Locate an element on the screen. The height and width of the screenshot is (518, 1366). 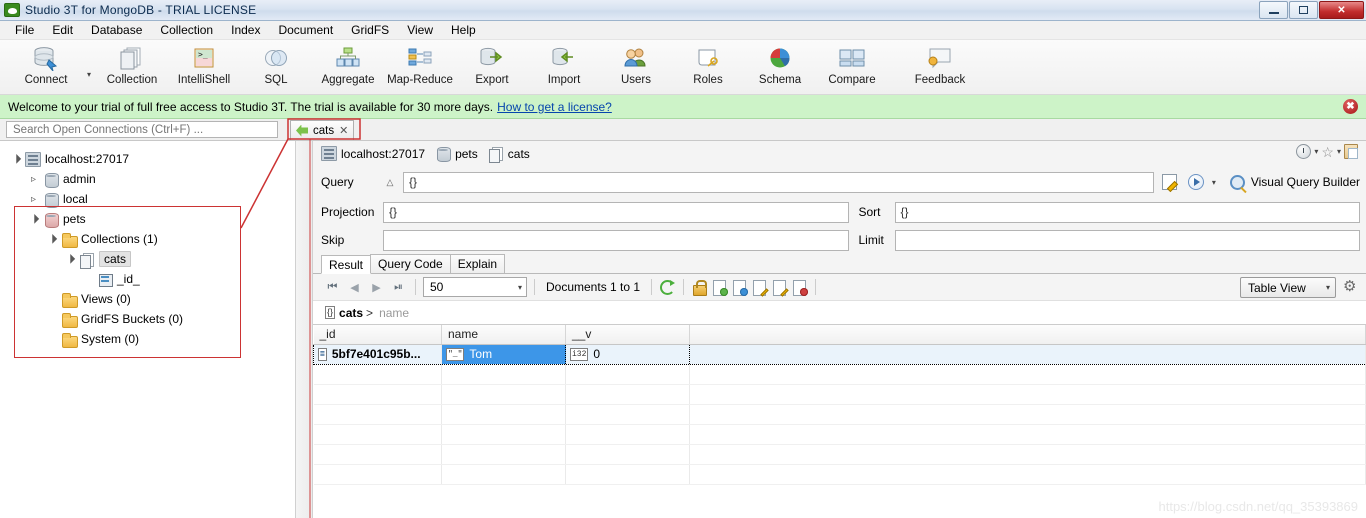
tree-node-views: Views (0) is located at coordinates (152, 299).